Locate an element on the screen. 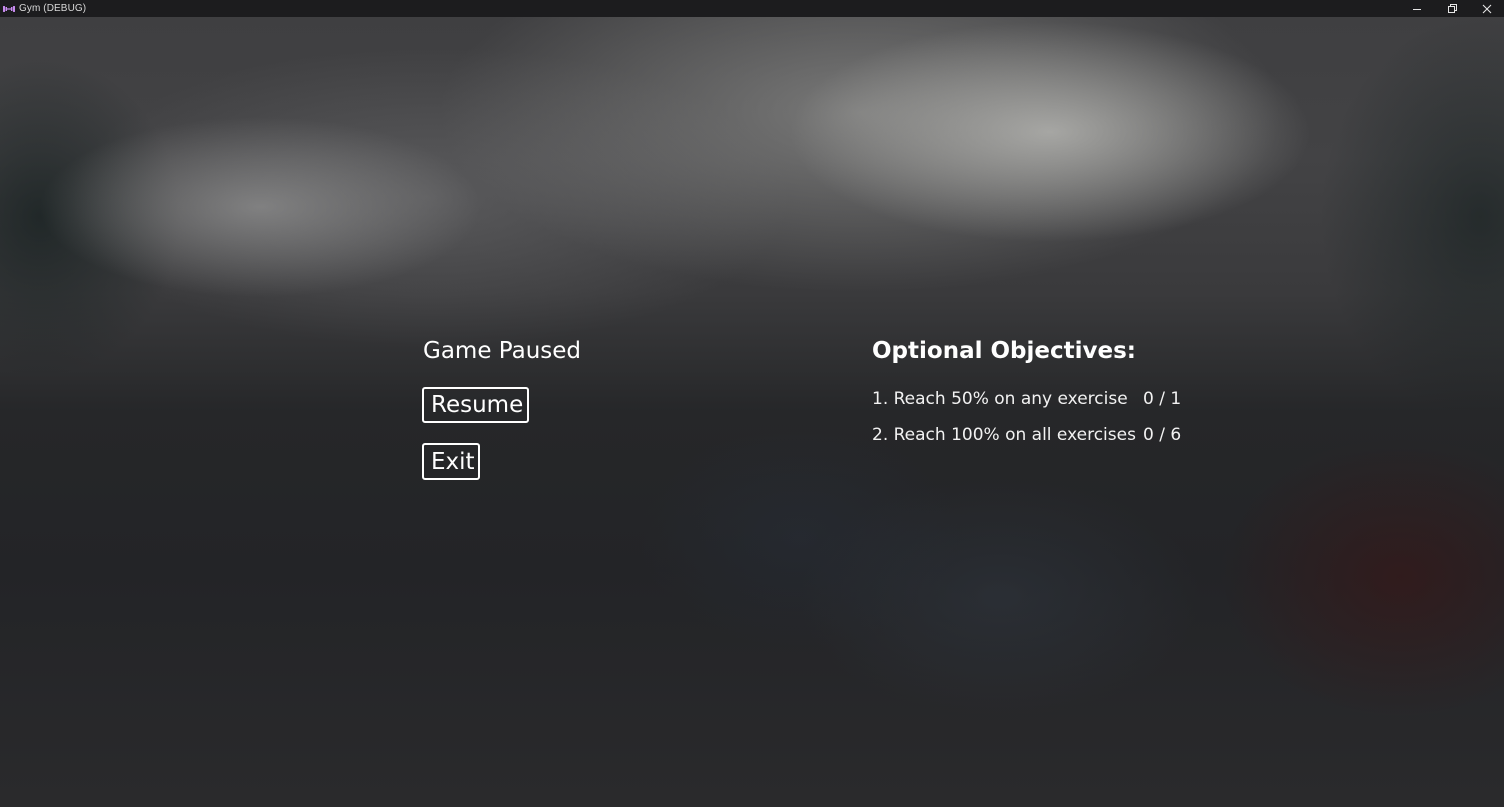 This screenshot has width=1504, height=807. objective-text: 2. Reach 100% on all exercises is located at coordinates (1004, 435).